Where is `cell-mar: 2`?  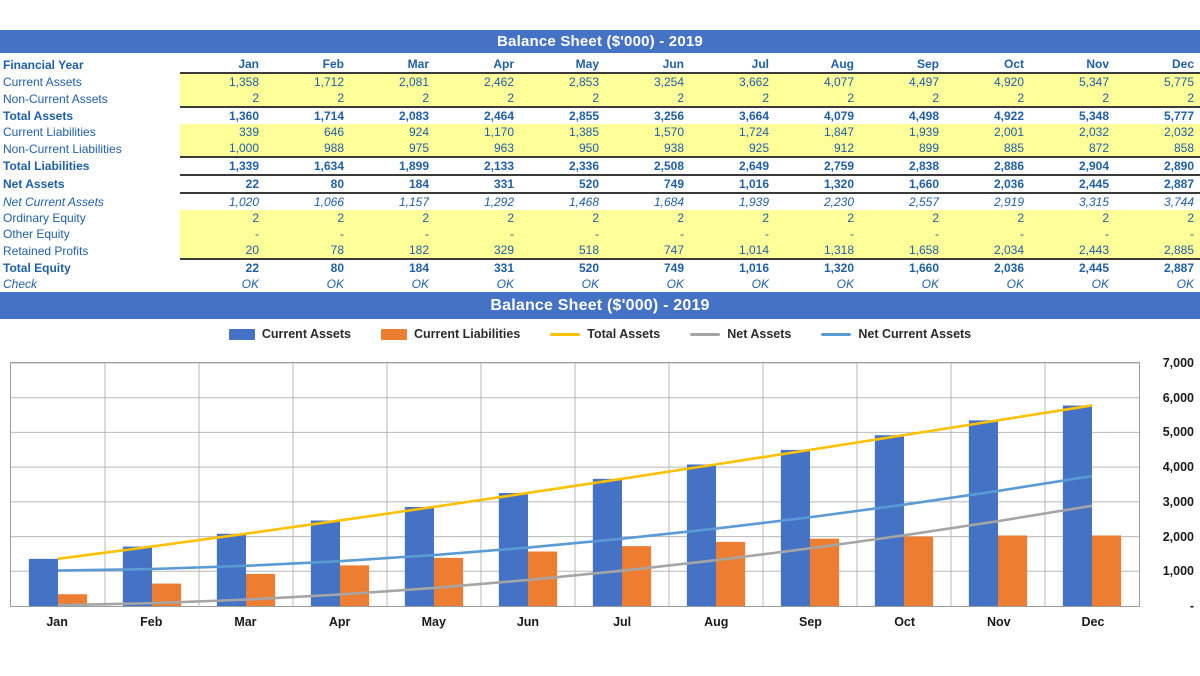 cell-mar: 2 is located at coordinates (392, 99).